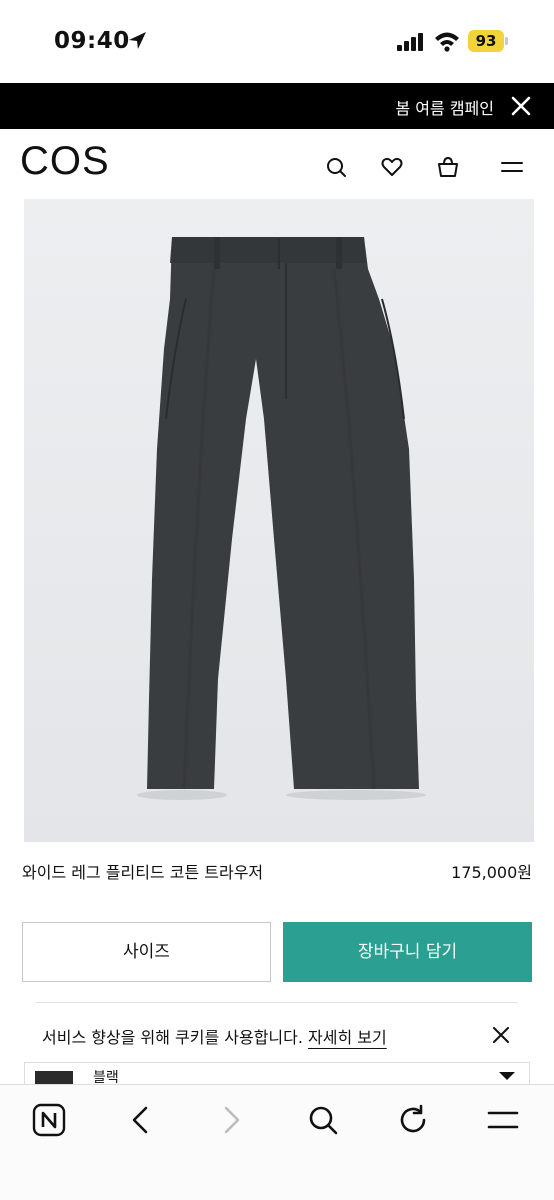  Describe the element at coordinates (277, 164) in the screenshot. I see `site-header: COS` at that location.